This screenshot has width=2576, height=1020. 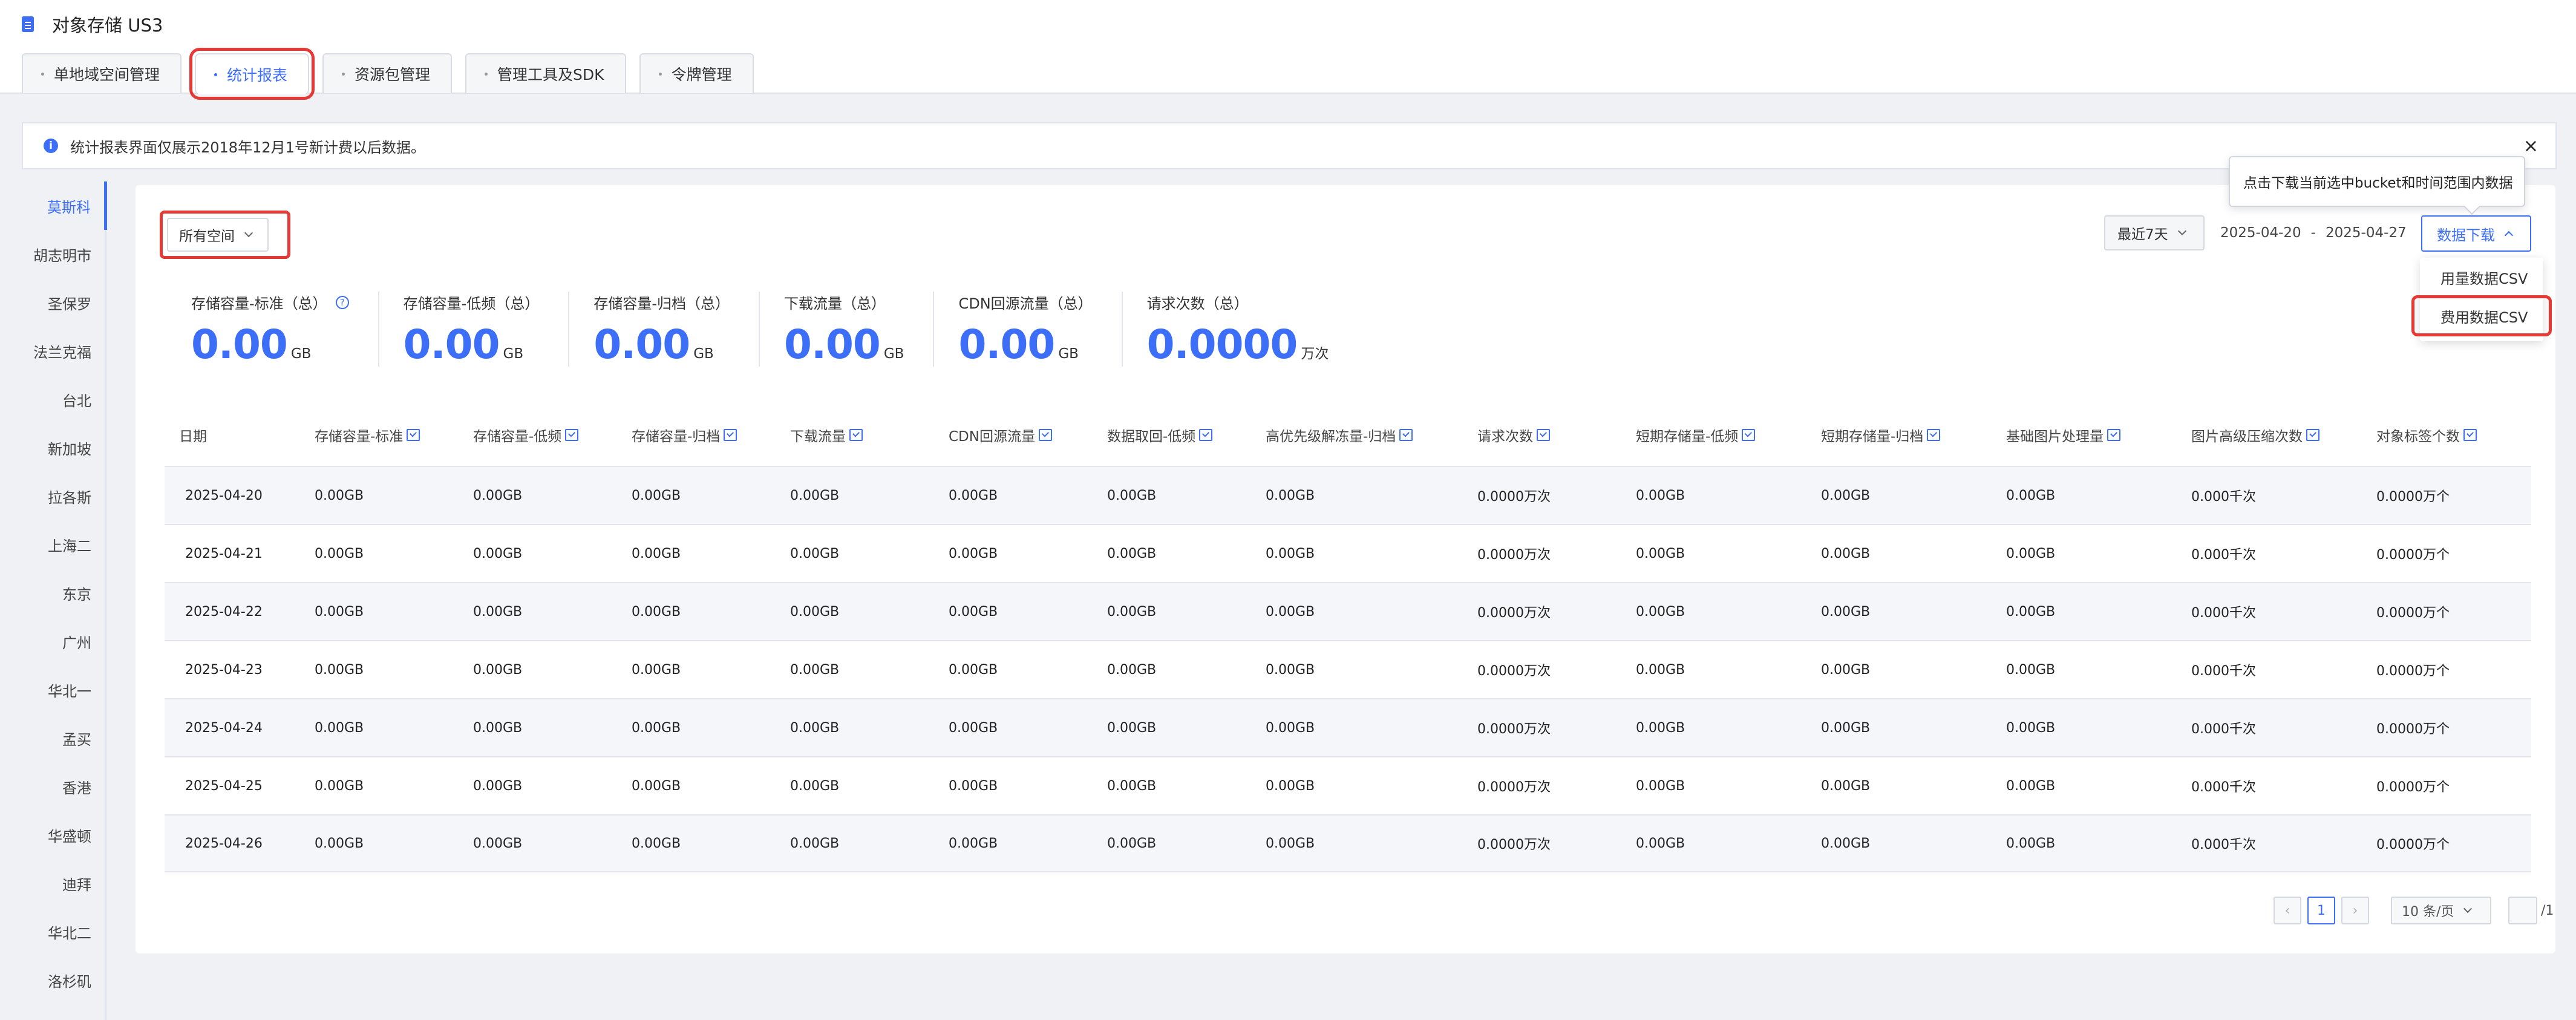 I want to click on column-header: 存储容量-归档, so click(x=696, y=435).